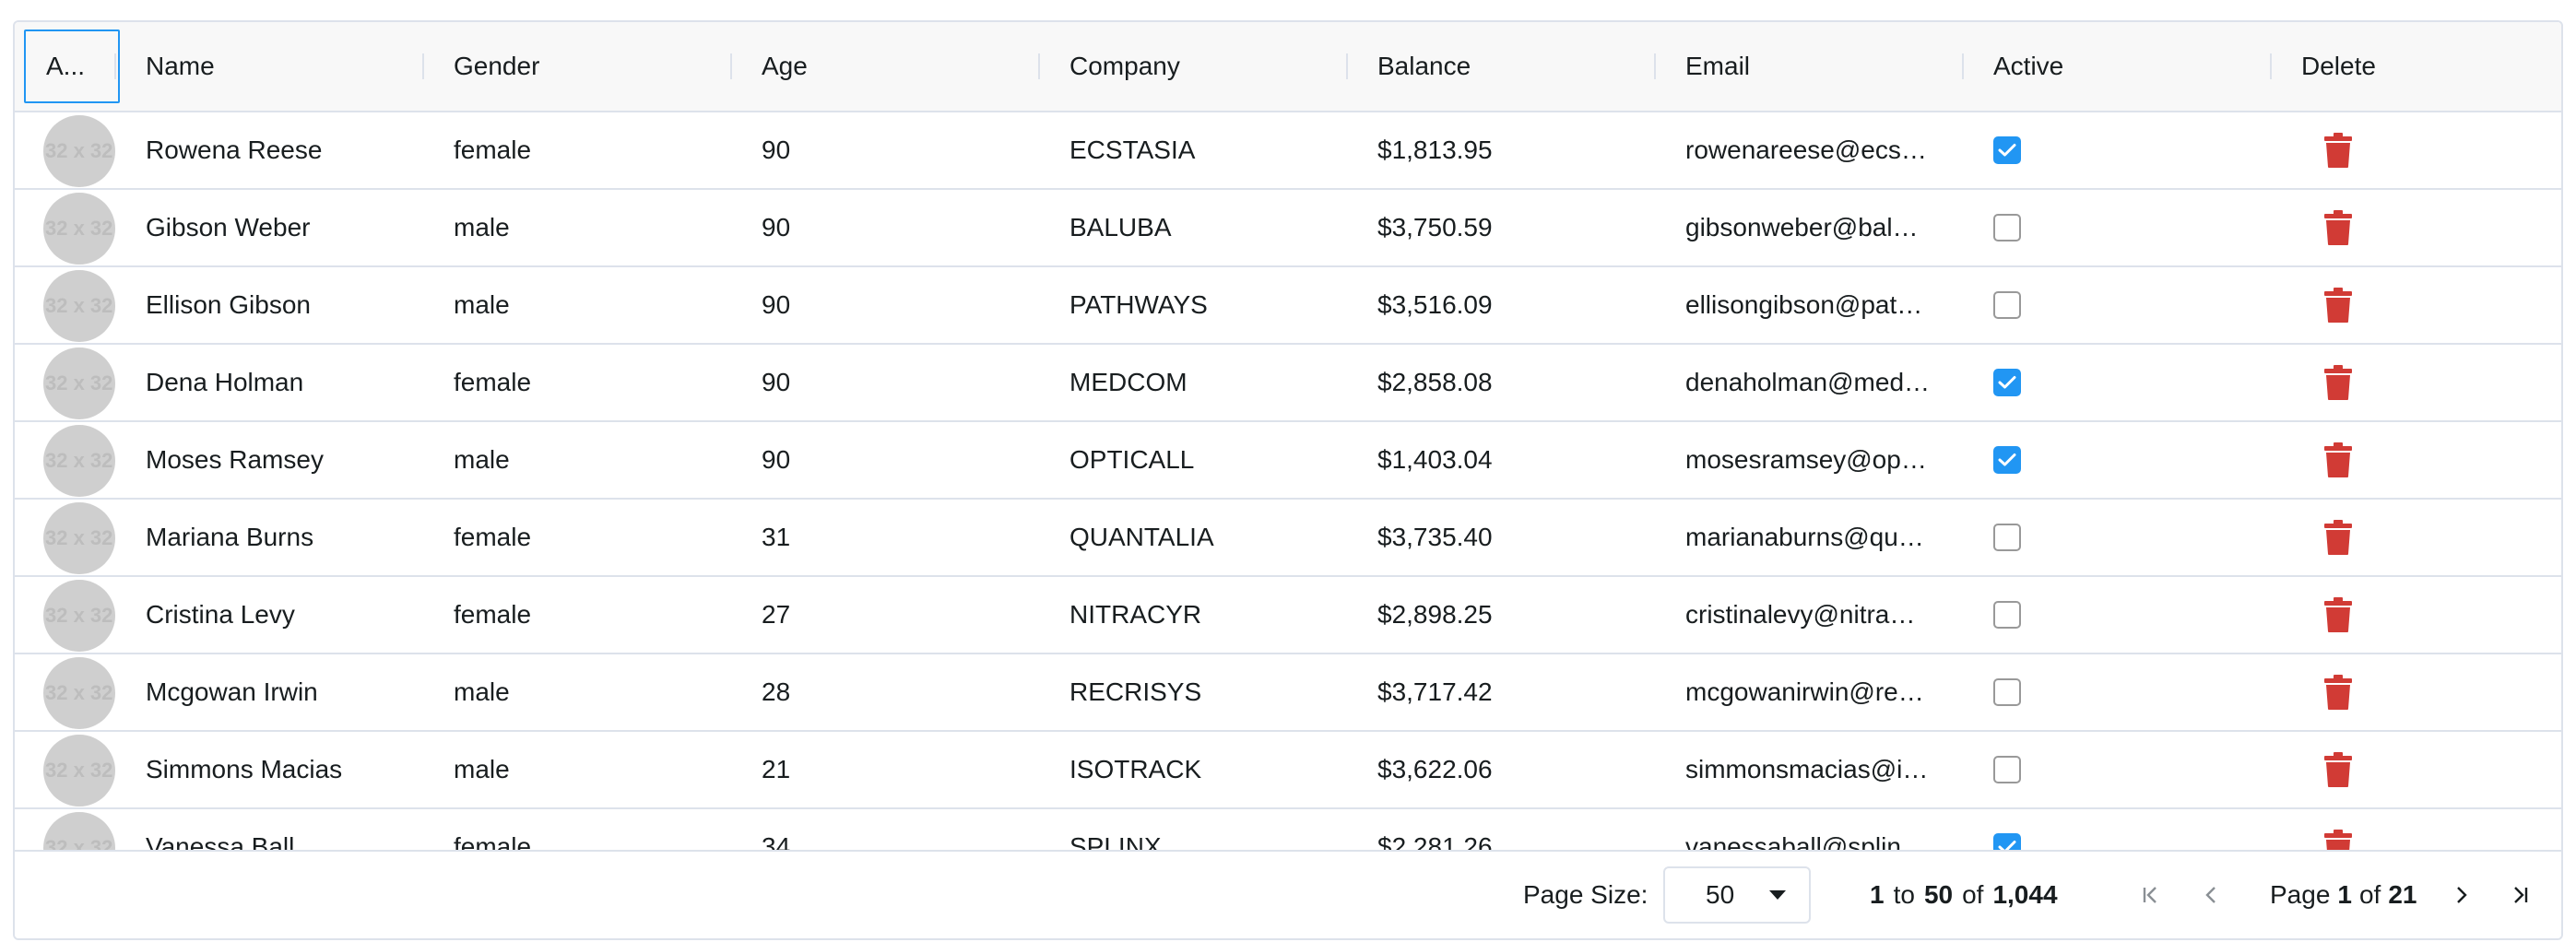 The width and height of the screenshot is (2576, 942). Describe the element at coordinates (1823, 66) in the screenshot. I see `column-header-email: Email` at that location.